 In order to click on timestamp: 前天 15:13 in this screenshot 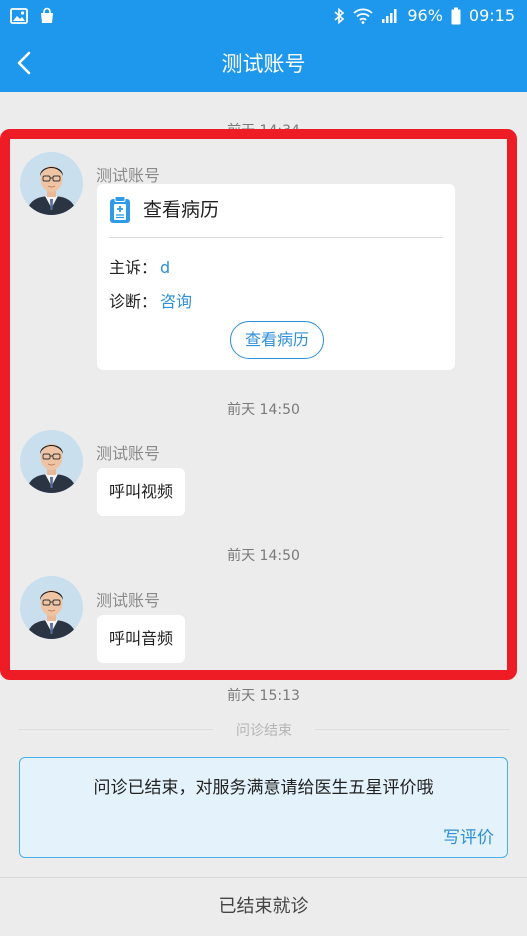, I will do `click(263, 696)`.